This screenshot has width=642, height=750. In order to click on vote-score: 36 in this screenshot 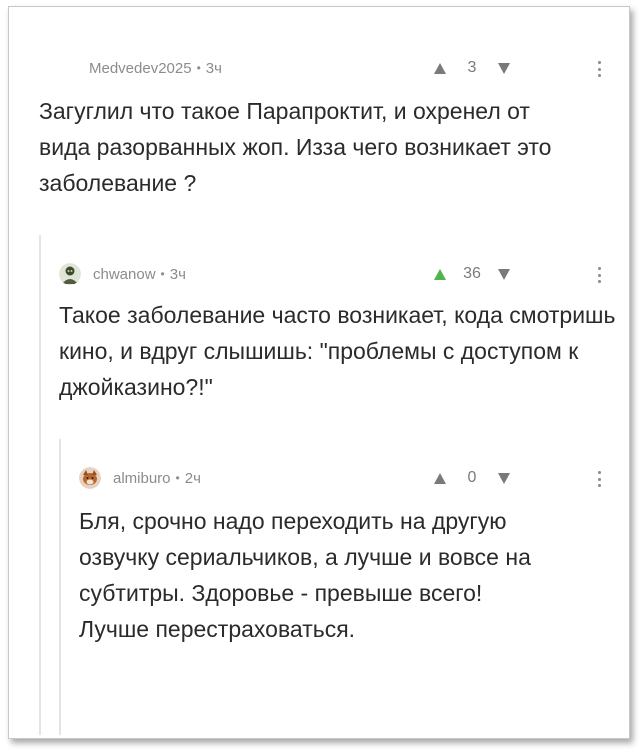, I will do `click(472, 273)`.